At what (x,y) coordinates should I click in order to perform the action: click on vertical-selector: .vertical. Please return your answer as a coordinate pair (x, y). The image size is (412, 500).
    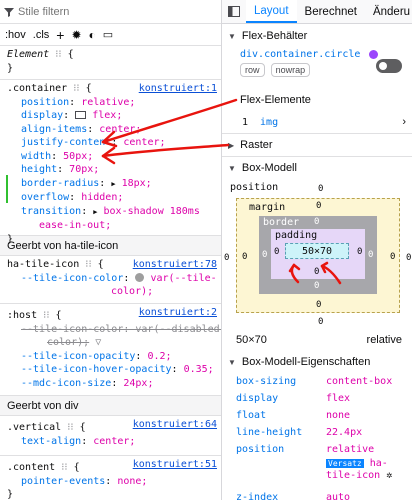
    Looking at the image, I should click on (34, 427).